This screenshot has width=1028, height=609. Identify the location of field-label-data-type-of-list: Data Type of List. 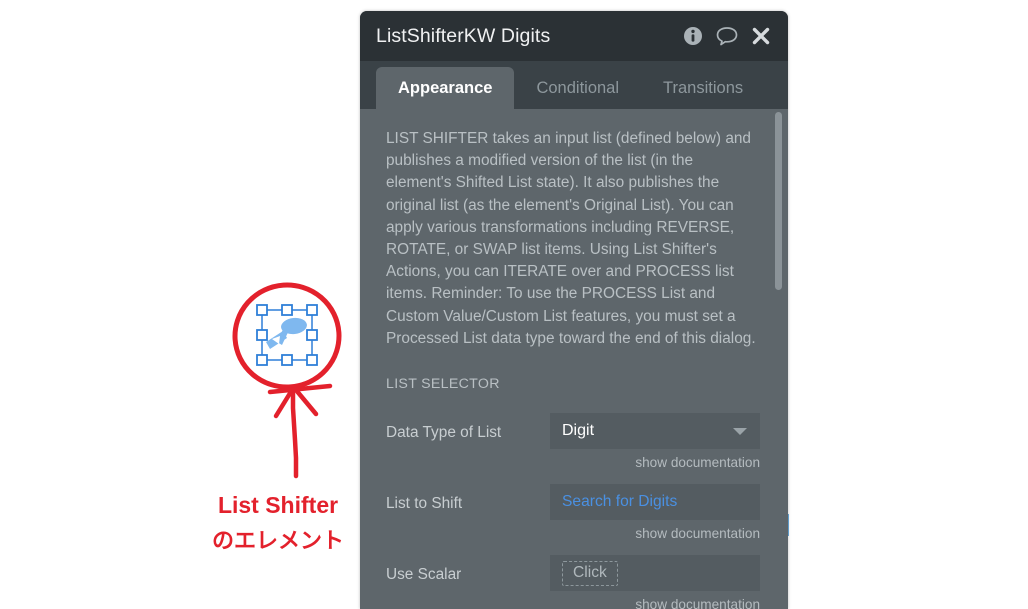
(444, 433).